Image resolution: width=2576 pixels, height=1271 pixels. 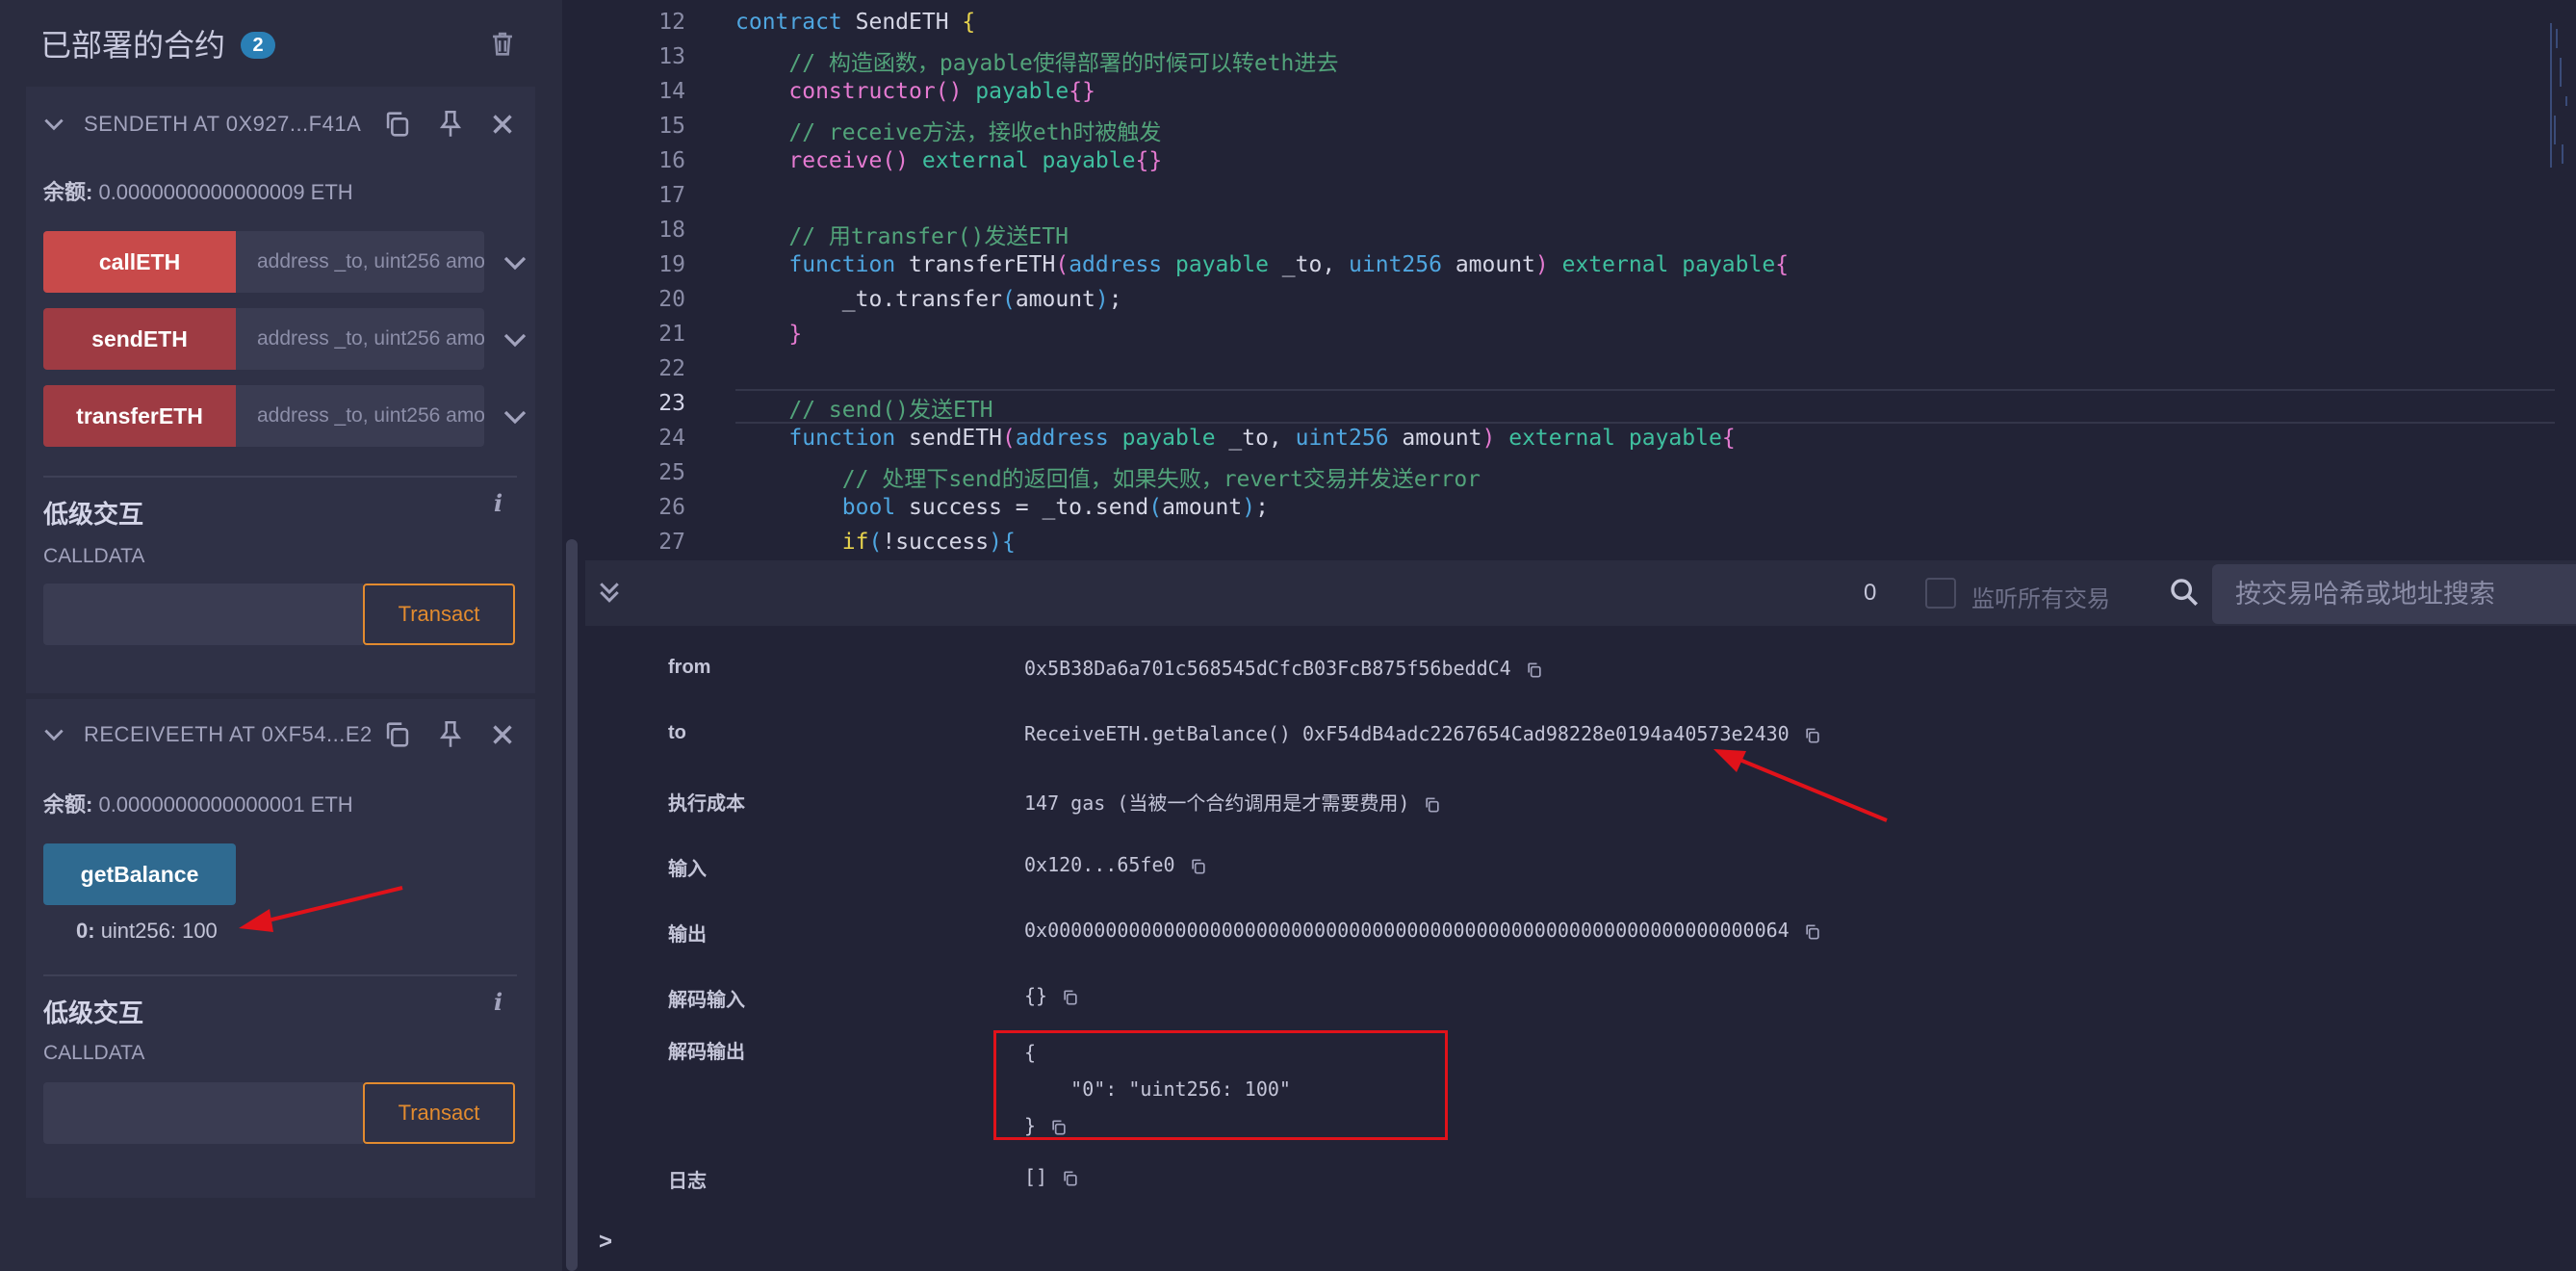 I want to click on contract-count-badge: 2, so click(x=258, y=46).